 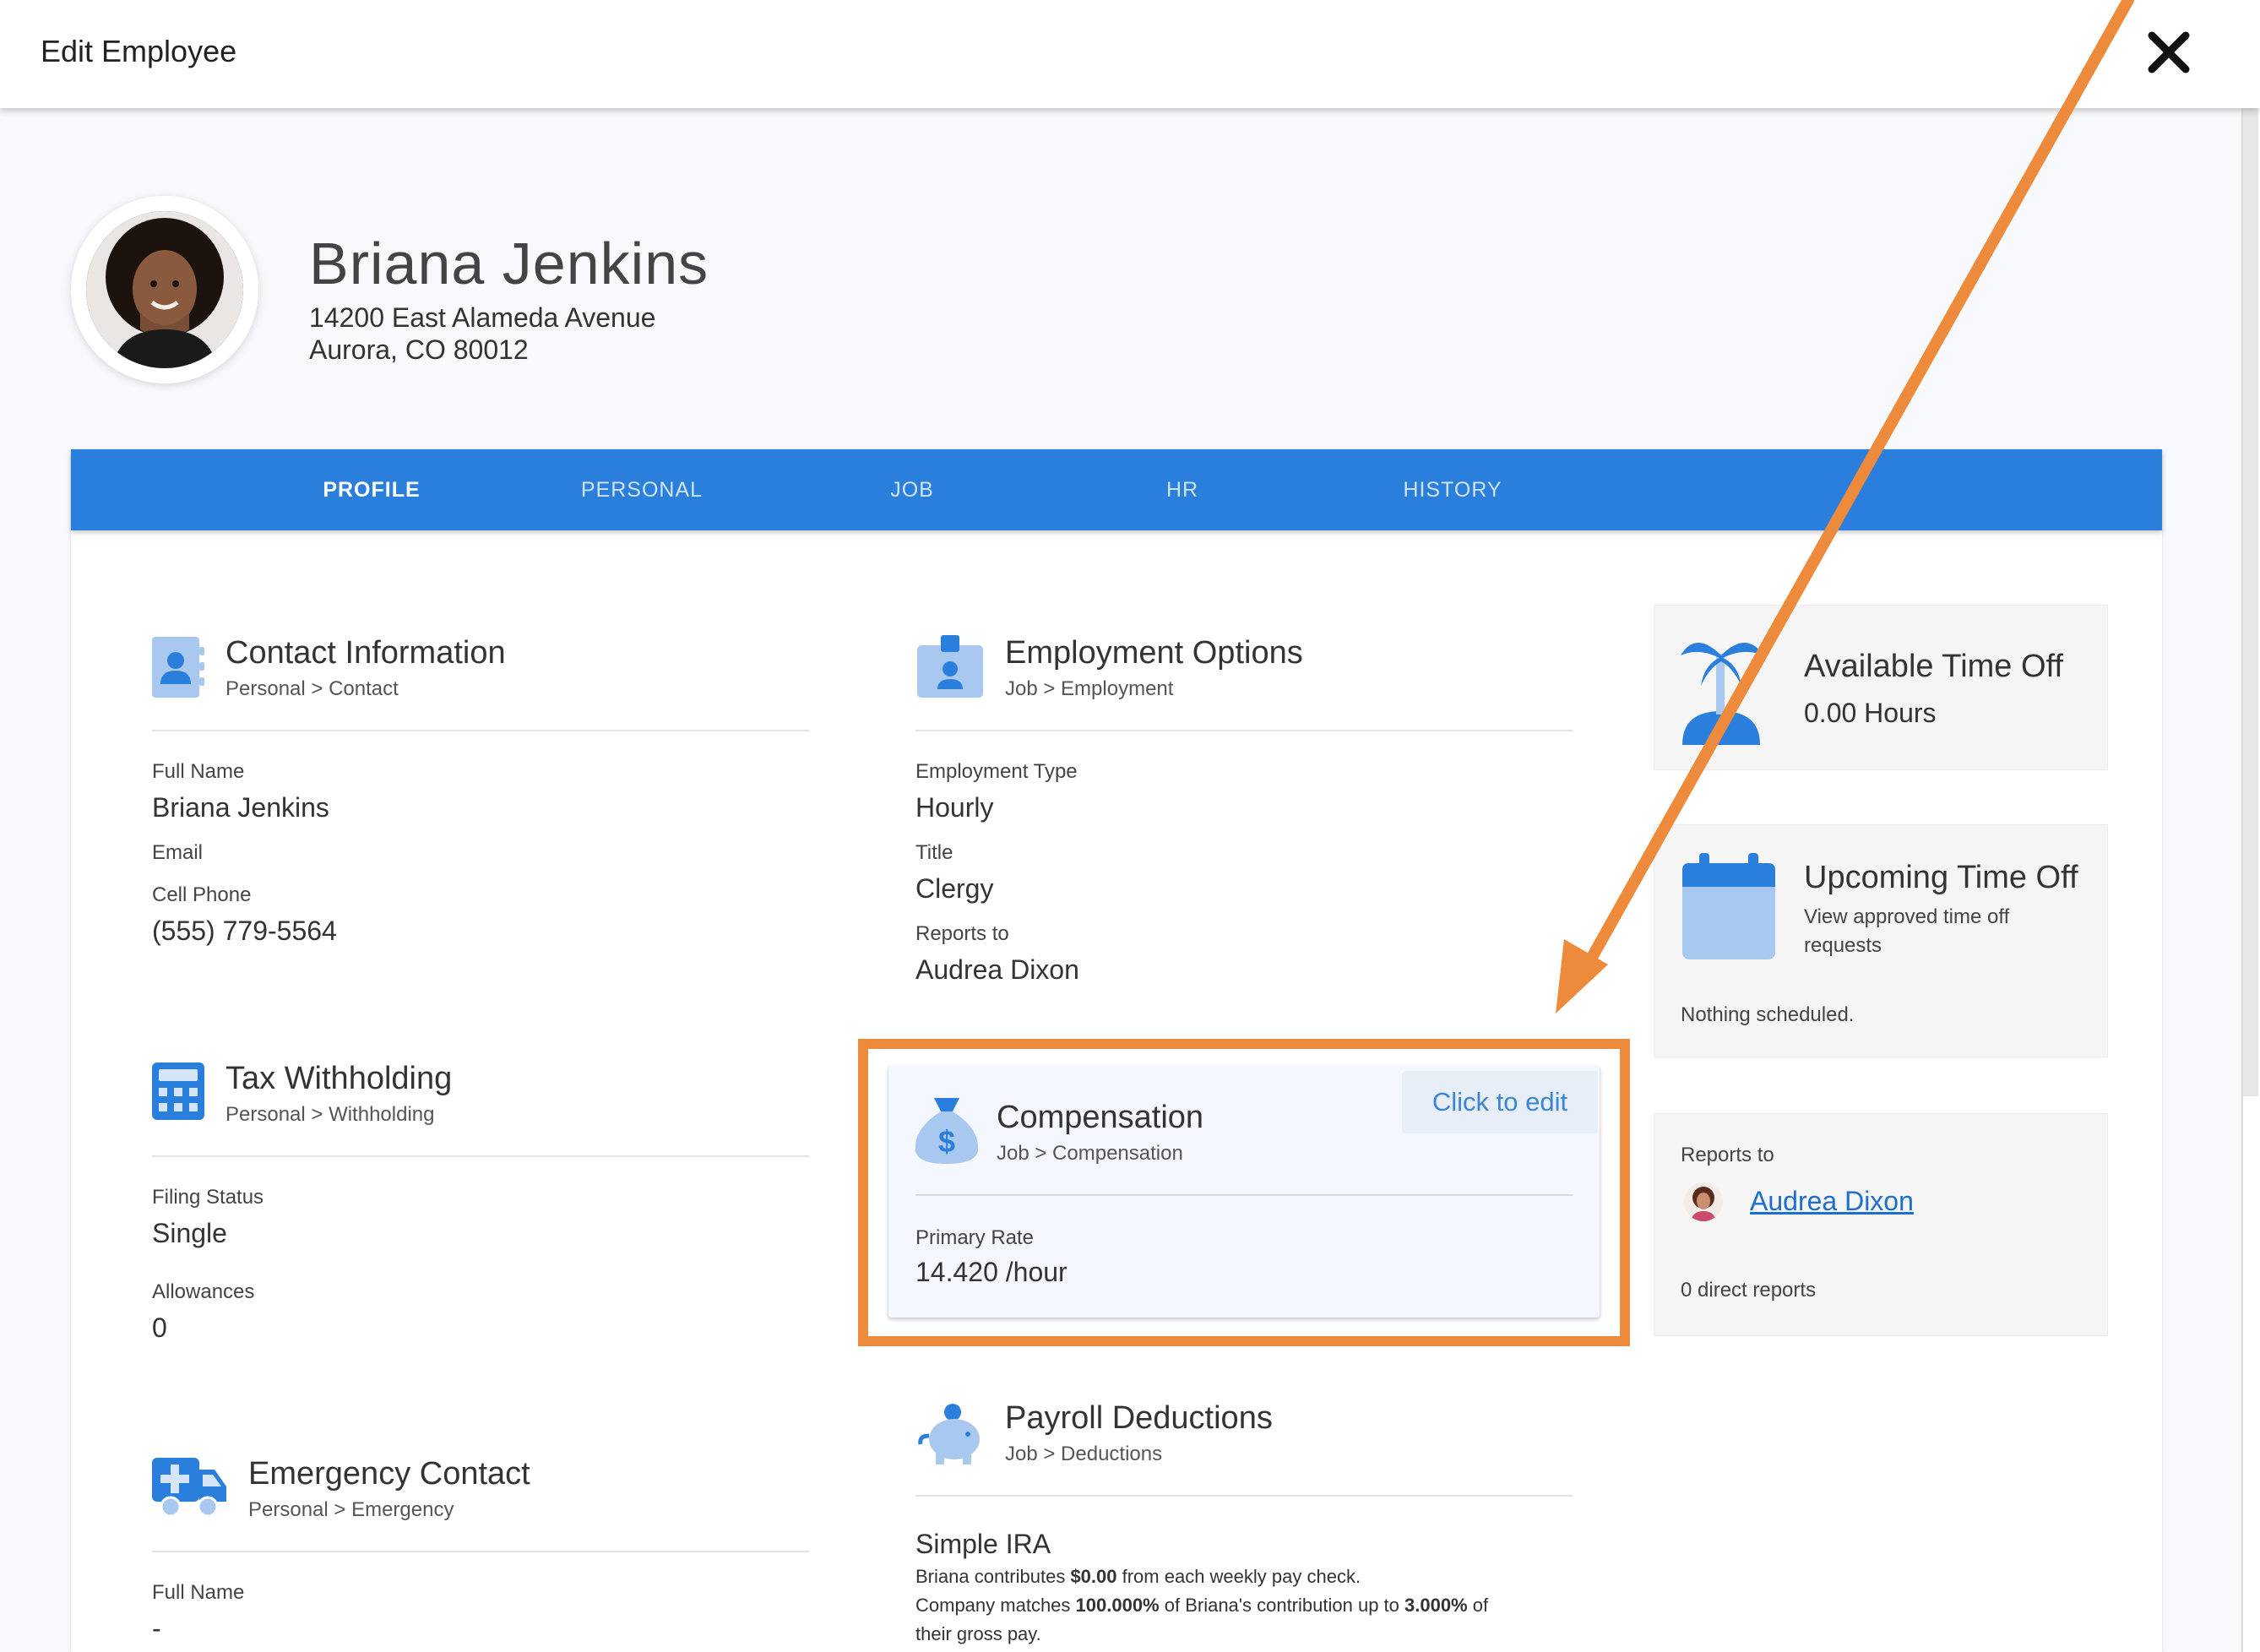 What do you see at coordinates (156, 1628) in the screenshot?
I see `emergency-full-name-value: -` at bounding box center [156, 1628].